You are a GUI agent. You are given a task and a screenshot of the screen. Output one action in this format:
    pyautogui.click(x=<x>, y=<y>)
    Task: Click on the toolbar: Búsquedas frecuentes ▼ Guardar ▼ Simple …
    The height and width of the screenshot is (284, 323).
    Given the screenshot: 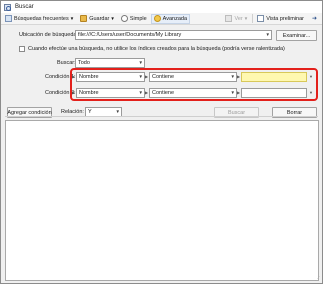 What is the action you would take?
    pyautogui.click(x=161, y=19)
    